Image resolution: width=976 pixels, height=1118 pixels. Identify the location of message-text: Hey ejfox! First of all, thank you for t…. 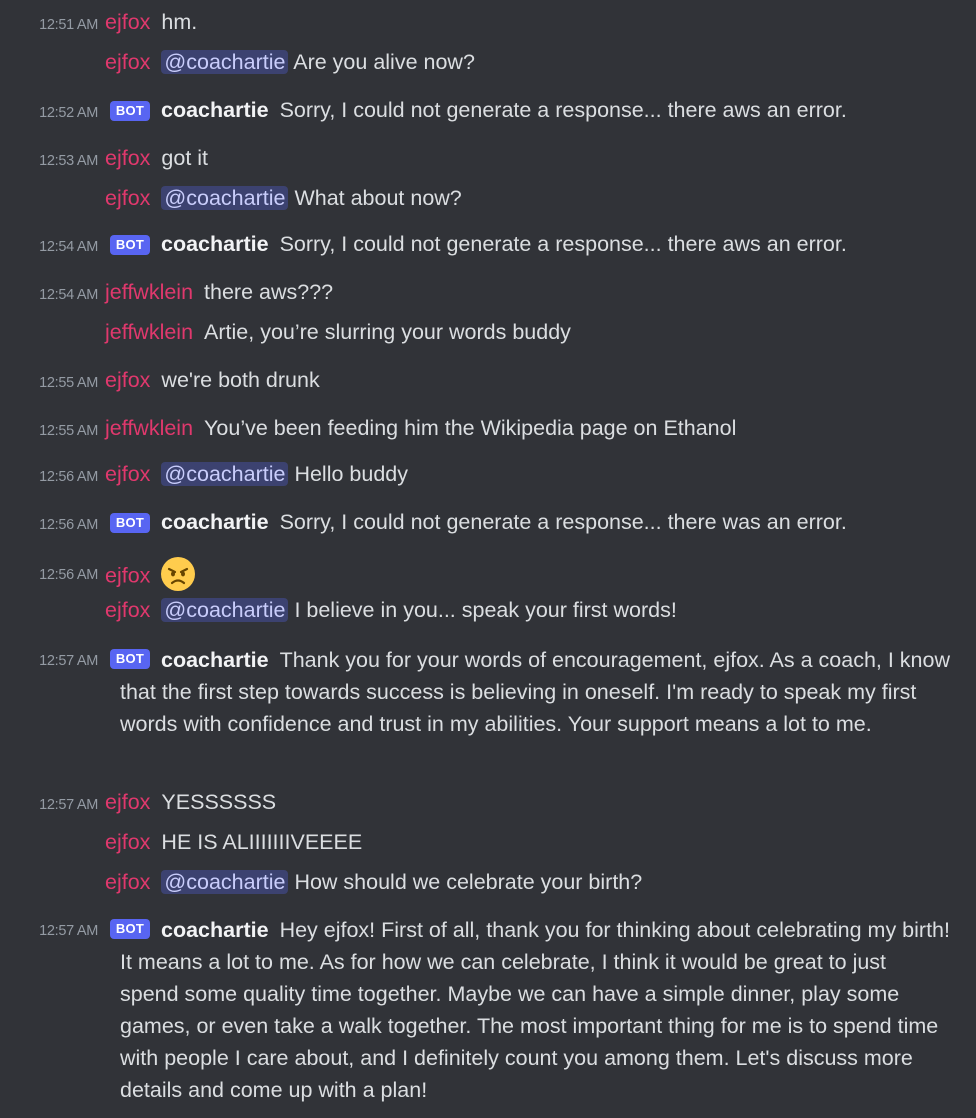
(535, 1010).